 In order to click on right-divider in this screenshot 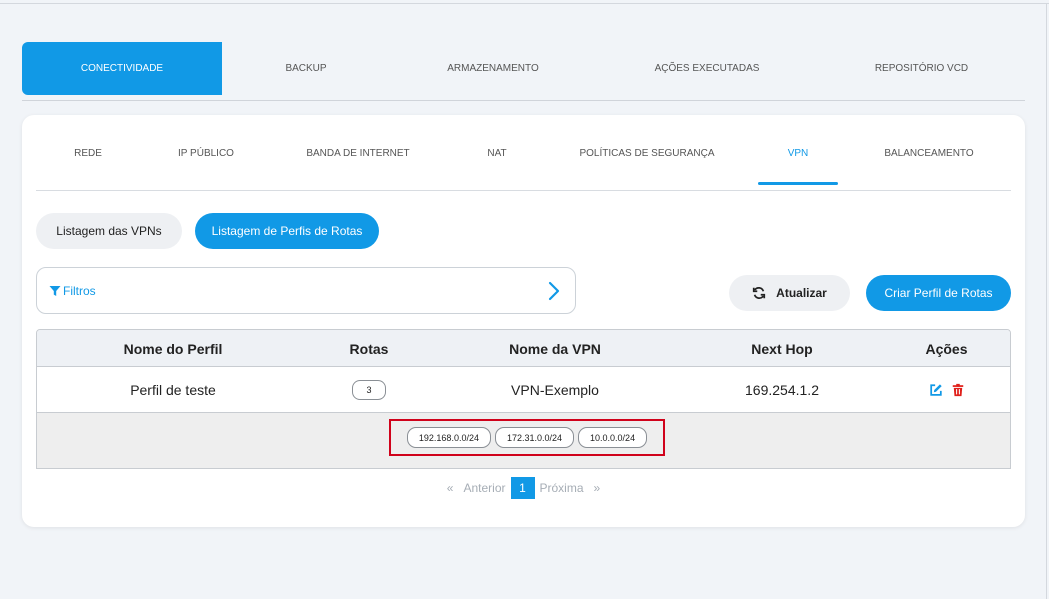, I will do `click(1046, 301)`.